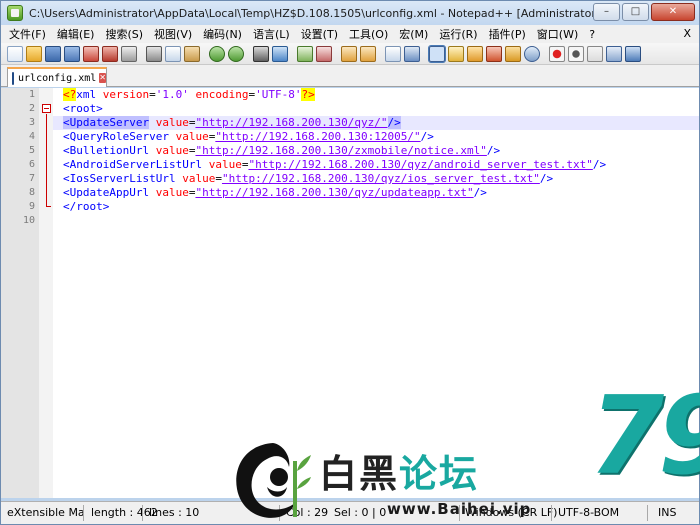 The width and height of the screenshot is (700, 525). What do you see at coordinates (532, 53) in the screenshot?
I see `monitoring-icon` at bounding box center [532, 53].